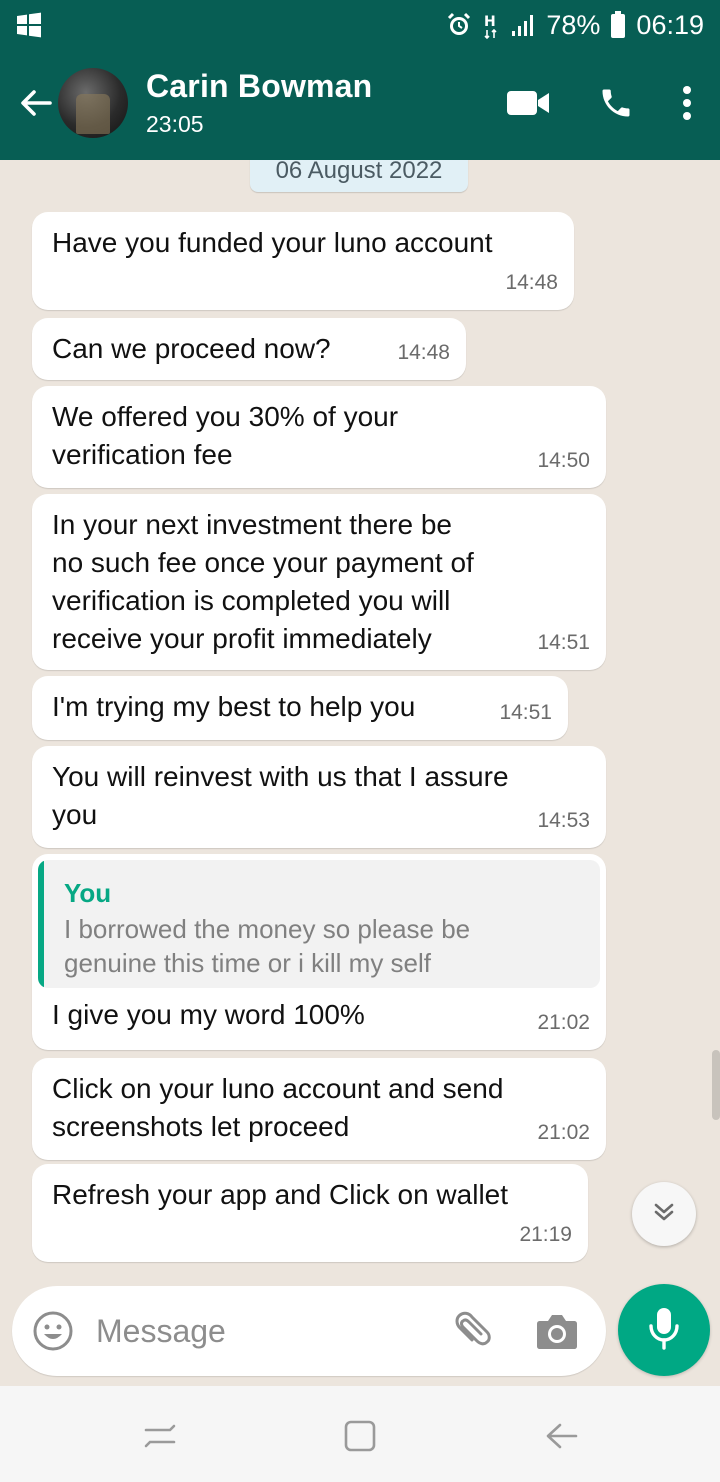 The width and height of the screenshot is (720, 1482). I want to click on quote-accent-bar, so click(41, 924).